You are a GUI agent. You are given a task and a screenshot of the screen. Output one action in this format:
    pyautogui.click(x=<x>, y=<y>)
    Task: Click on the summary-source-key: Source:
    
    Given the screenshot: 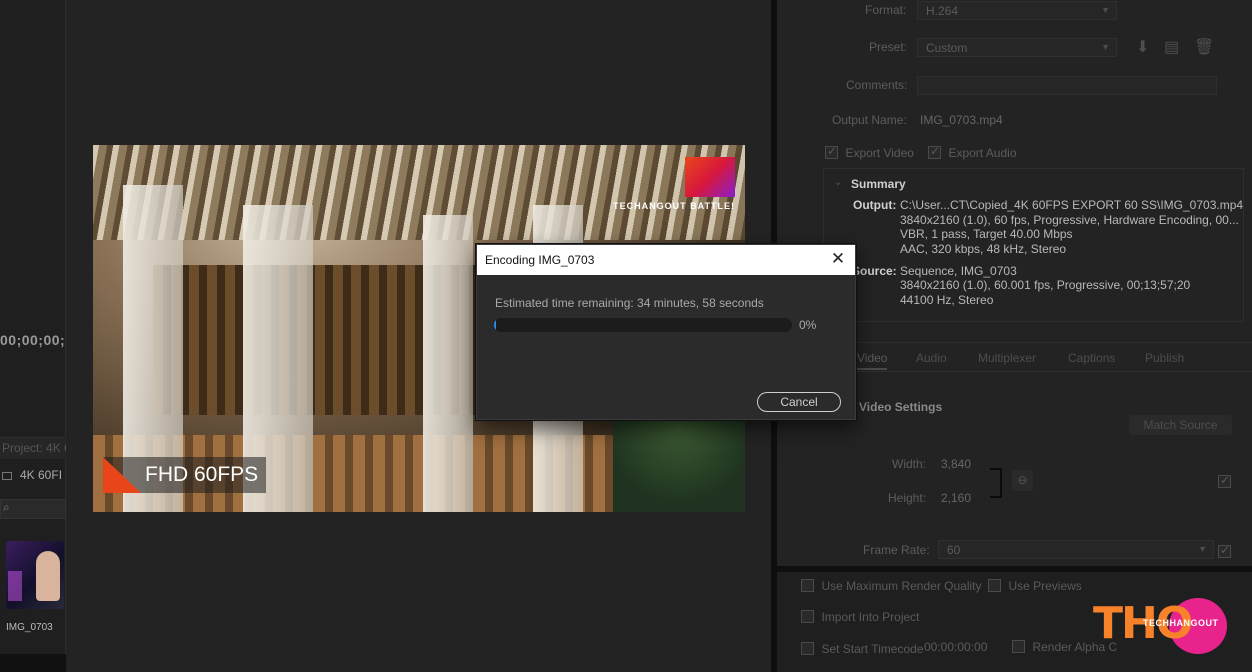 What is the action you would take?
    pyautogui.click(x=874, y=271)
    